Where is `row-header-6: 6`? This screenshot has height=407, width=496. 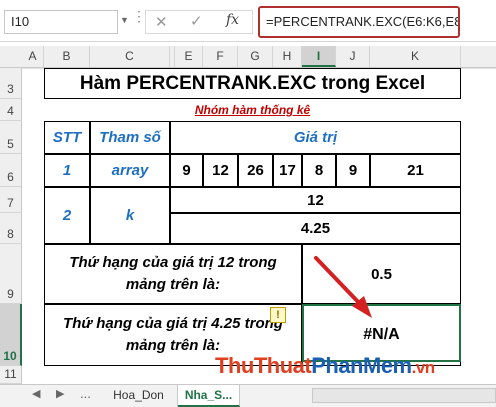 row-header-6: 6 is located at coordinates (11, 170).